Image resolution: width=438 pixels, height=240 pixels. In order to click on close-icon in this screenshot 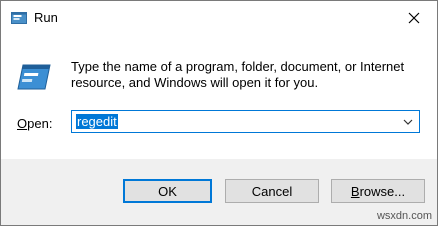, I will do `click(414, 18)`.